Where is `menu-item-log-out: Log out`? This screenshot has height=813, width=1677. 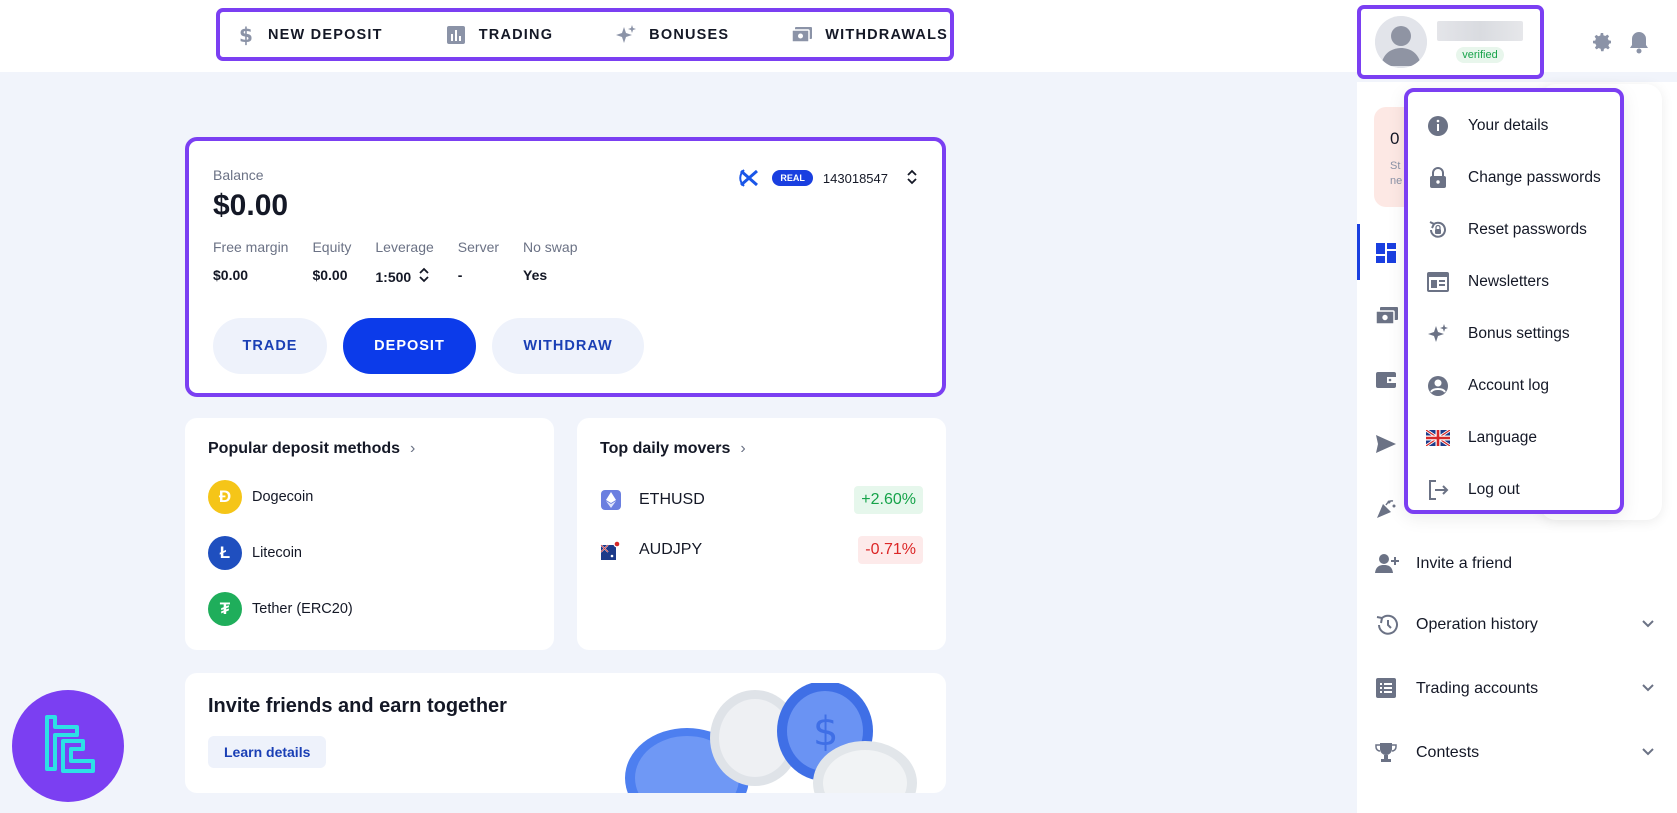
menu-item-log-out: Log out is located at coordinates (1514, 490).